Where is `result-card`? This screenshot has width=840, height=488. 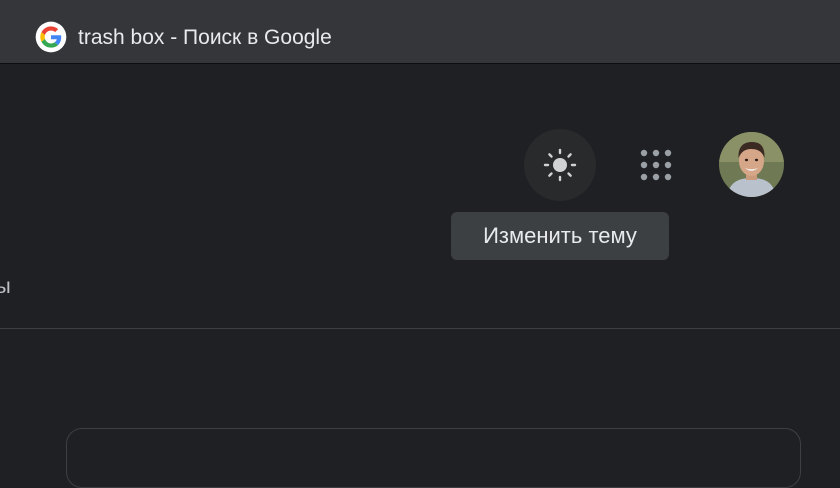
result-card is located at coordinates (433, 458).